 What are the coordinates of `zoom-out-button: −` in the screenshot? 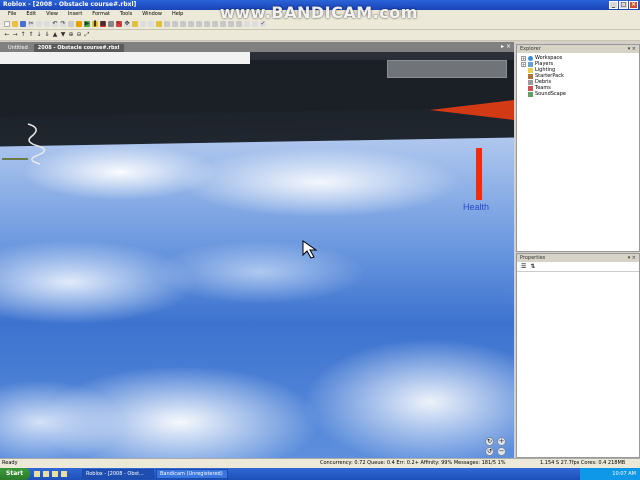 It's located at (501, 451).